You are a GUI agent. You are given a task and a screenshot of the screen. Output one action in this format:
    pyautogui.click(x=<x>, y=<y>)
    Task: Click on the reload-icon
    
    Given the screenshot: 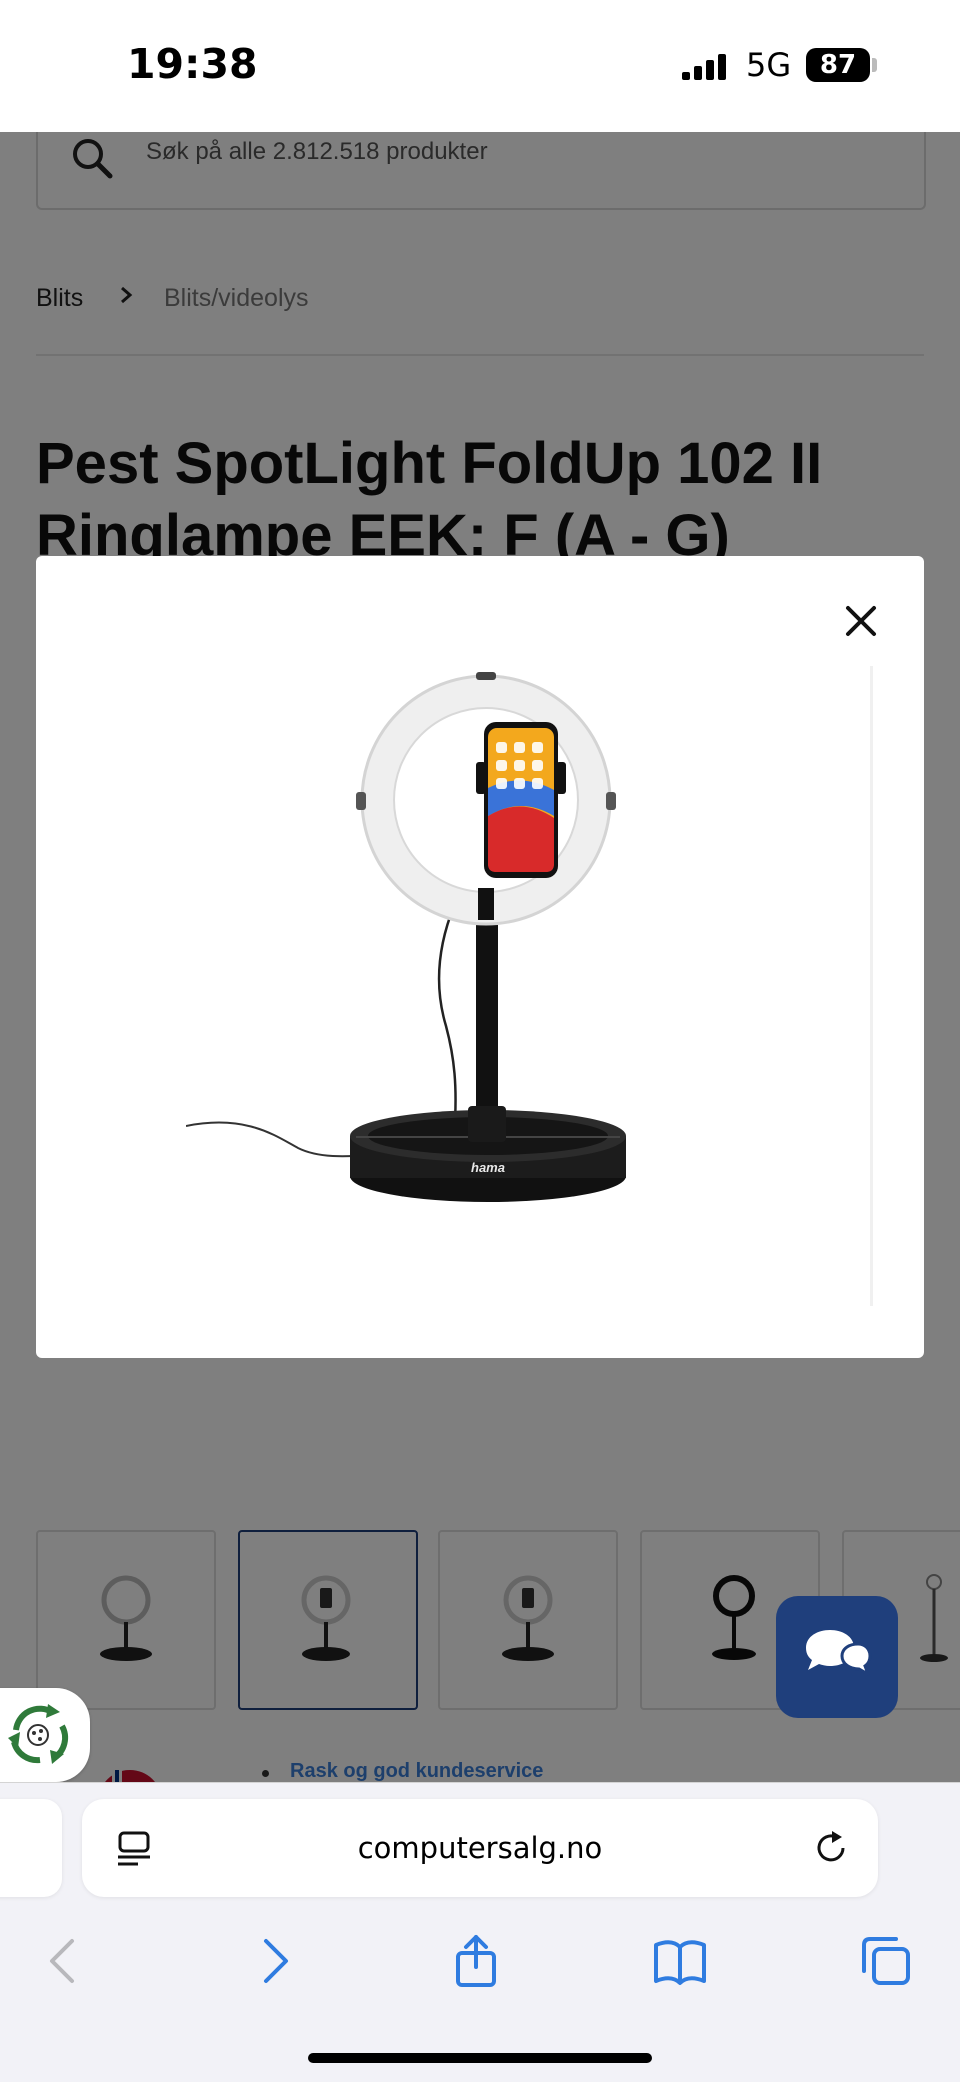 What is the action you would take?
    pyautogui.click(x=831, y=1848)
    